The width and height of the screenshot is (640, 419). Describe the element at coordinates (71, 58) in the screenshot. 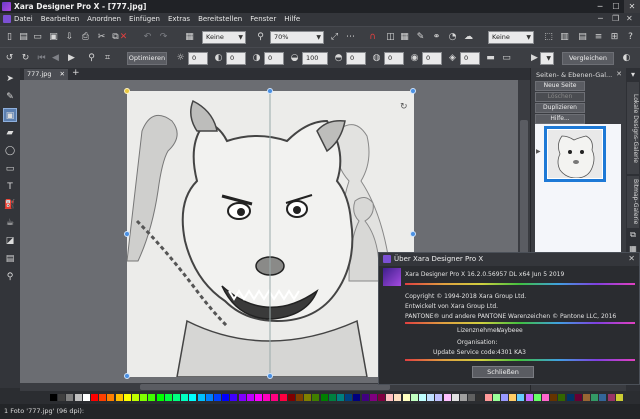

I see `next-icon: ▶` at that location.